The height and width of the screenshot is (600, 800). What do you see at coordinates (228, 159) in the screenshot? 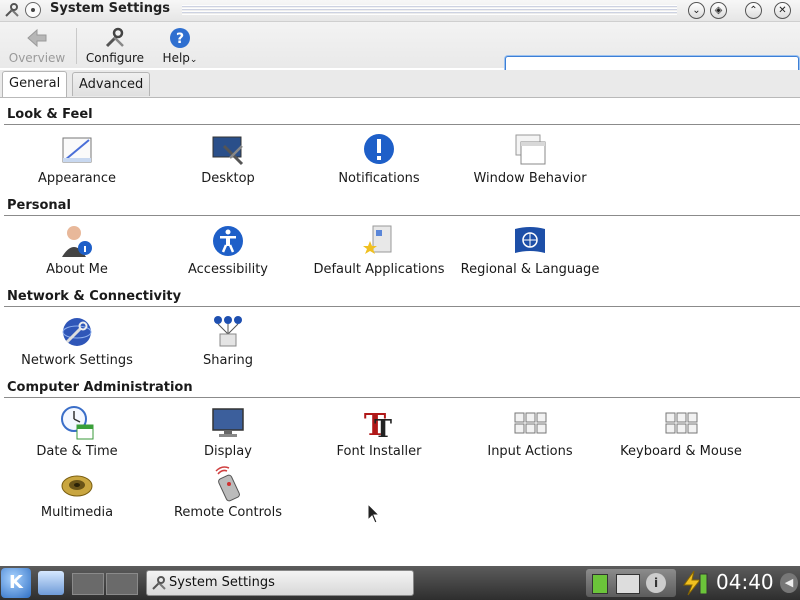
I see `desktop-item: Desktop` at bounding box center [228, 159].